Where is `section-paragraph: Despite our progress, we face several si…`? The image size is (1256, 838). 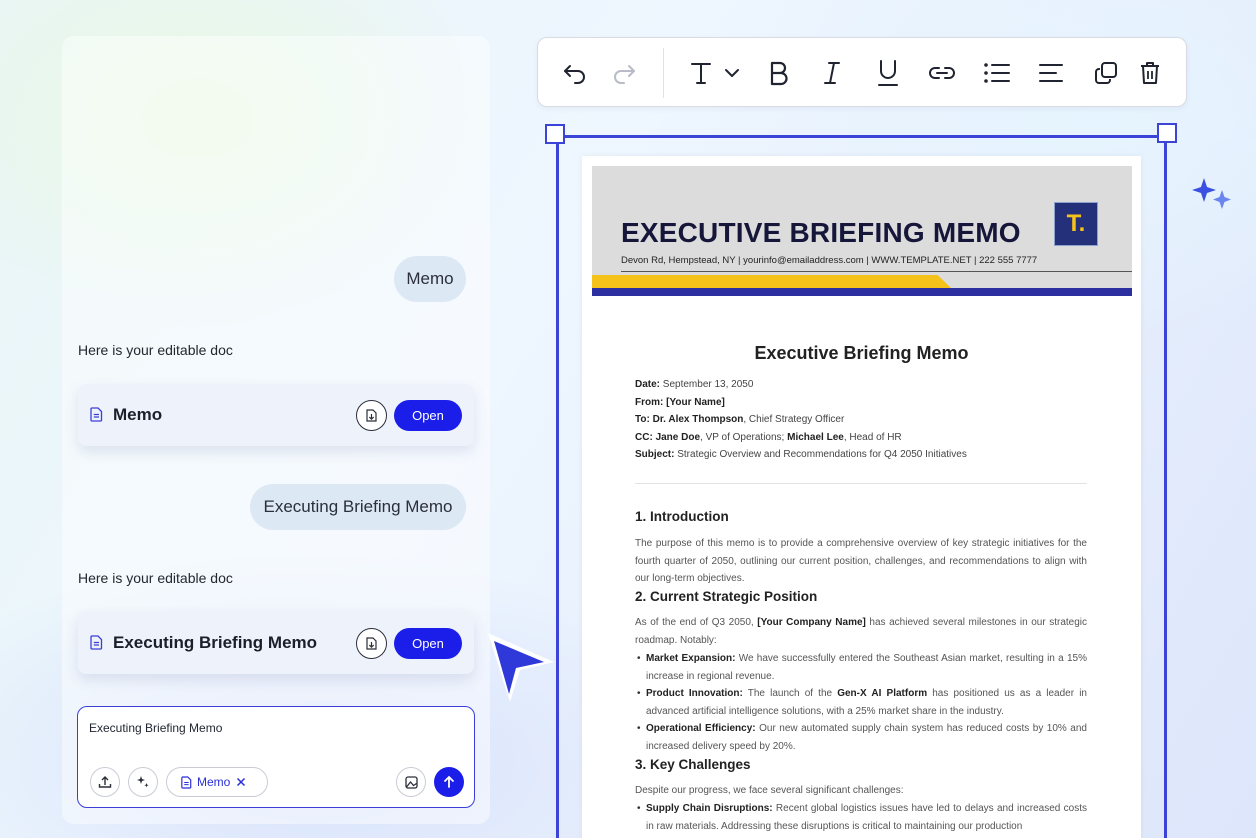 section-paragraph: Despite our progress, we face several si… is located at coordinates (769, 790).